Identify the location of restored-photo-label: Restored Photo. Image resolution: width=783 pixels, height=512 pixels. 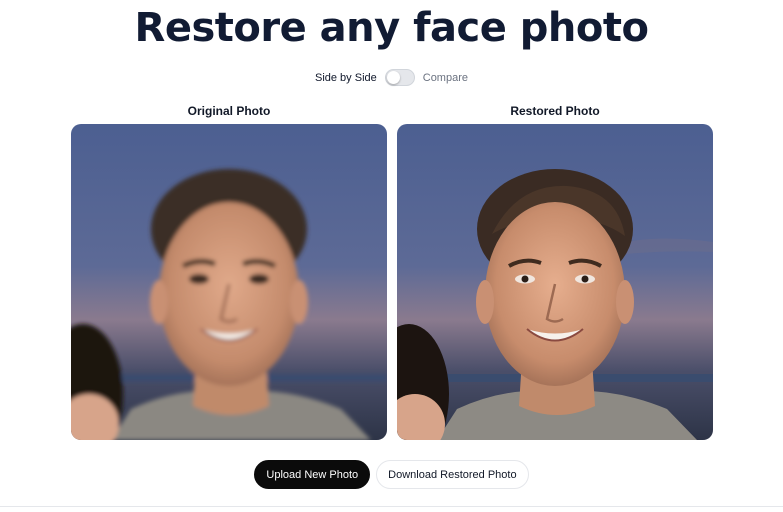
(555, 111).